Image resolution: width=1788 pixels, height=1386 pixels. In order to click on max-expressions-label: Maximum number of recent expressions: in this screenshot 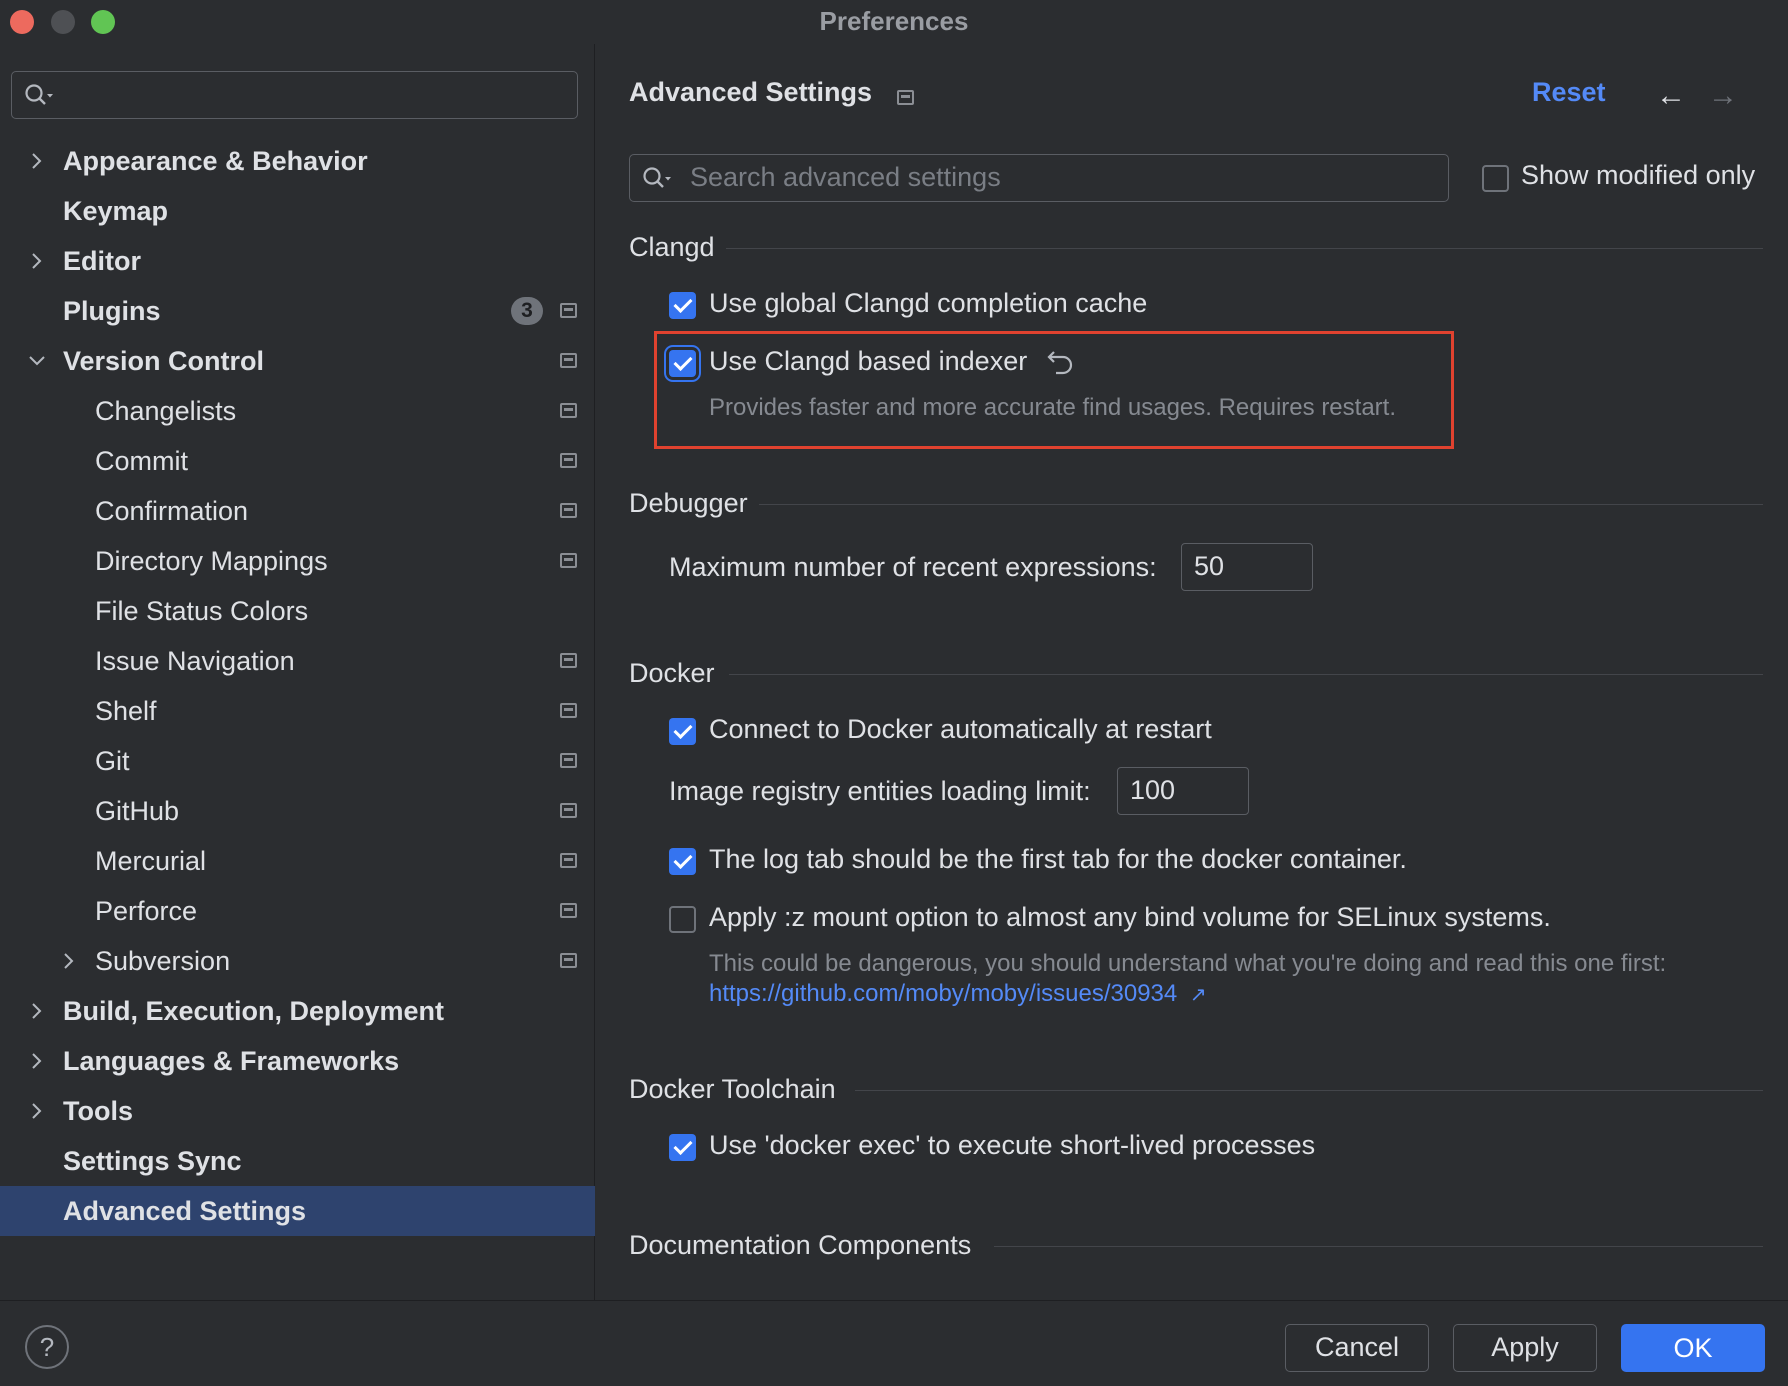, I will do `click(913, 567)`.